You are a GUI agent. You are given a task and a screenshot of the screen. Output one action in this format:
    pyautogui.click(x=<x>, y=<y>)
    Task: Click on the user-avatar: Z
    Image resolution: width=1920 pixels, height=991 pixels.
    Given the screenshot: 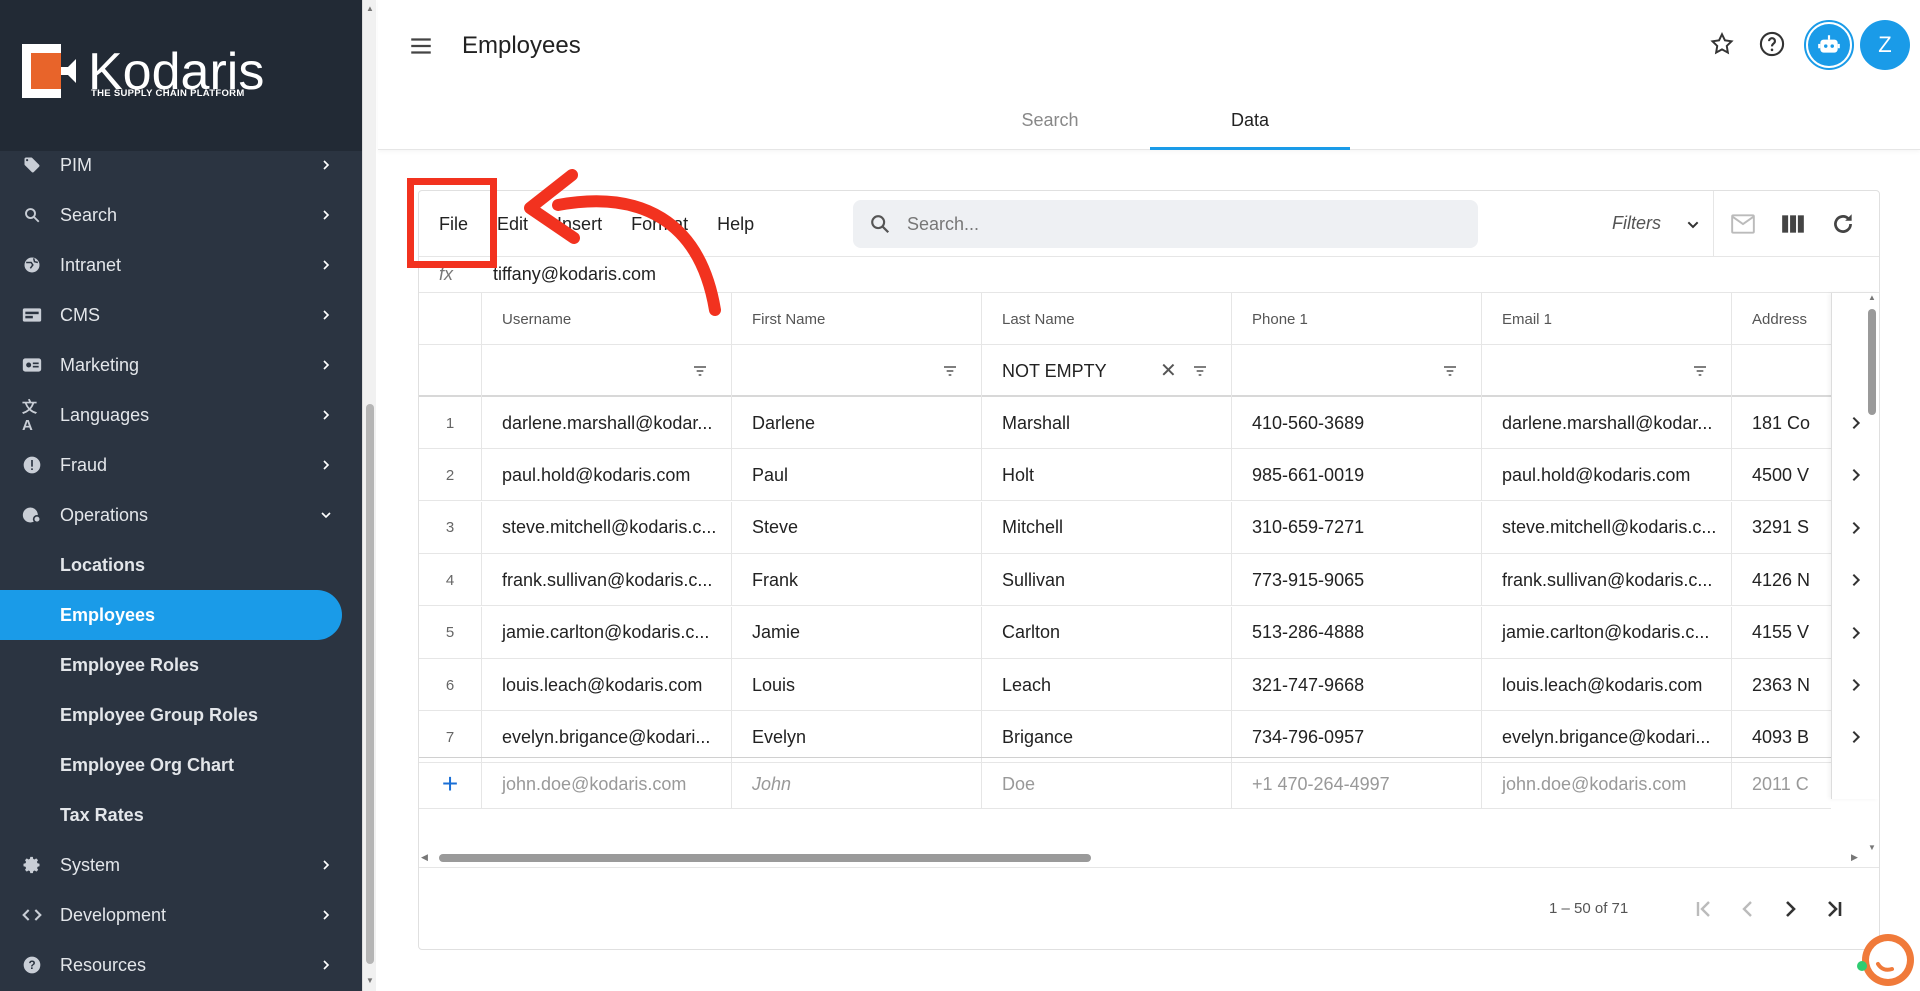 What is the action you would take?
    pyautogui.click(x=1885, y=45)
    